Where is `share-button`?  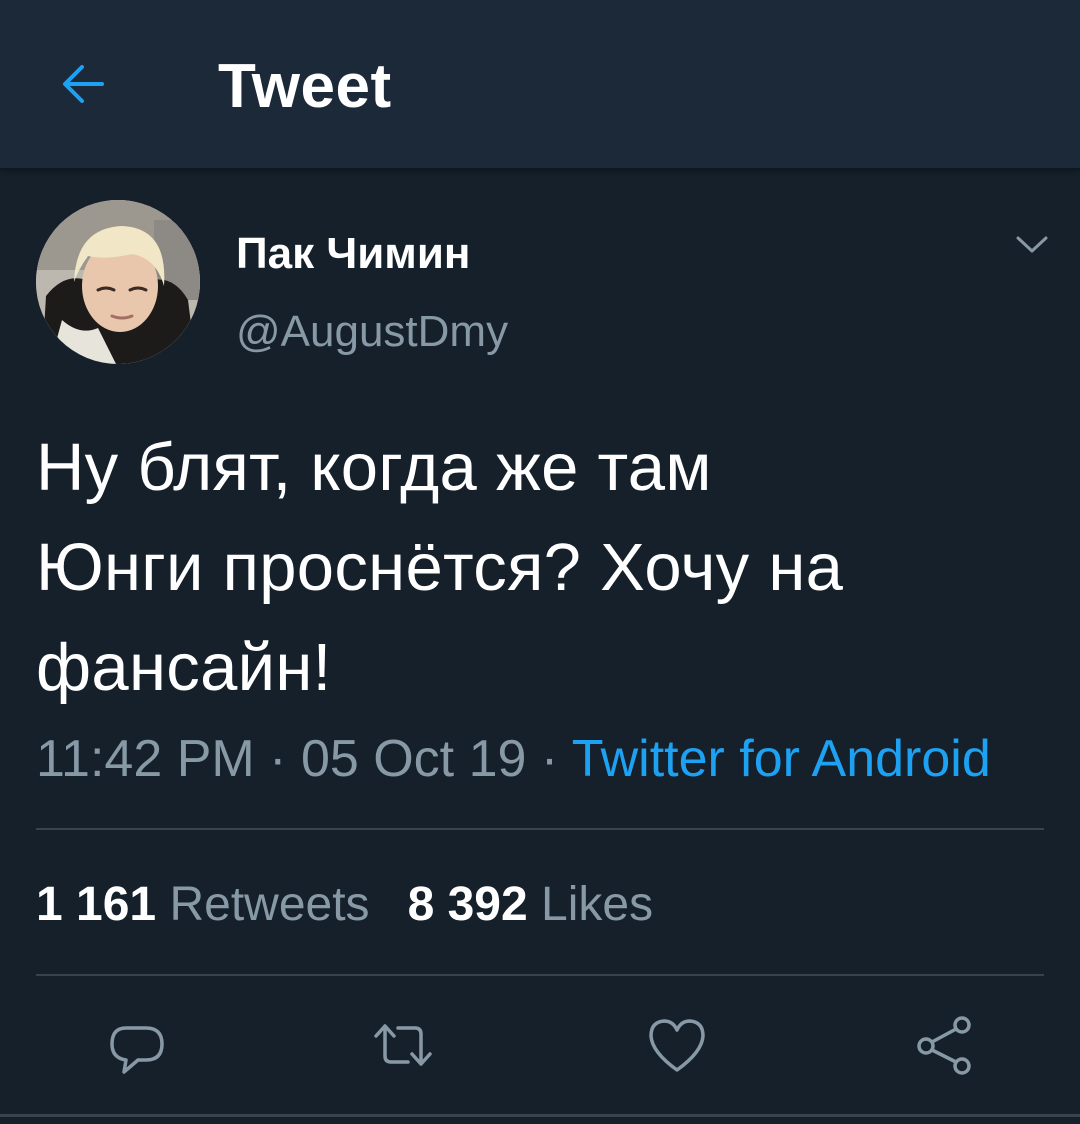
share-button is located at coordinates (945, 1045).